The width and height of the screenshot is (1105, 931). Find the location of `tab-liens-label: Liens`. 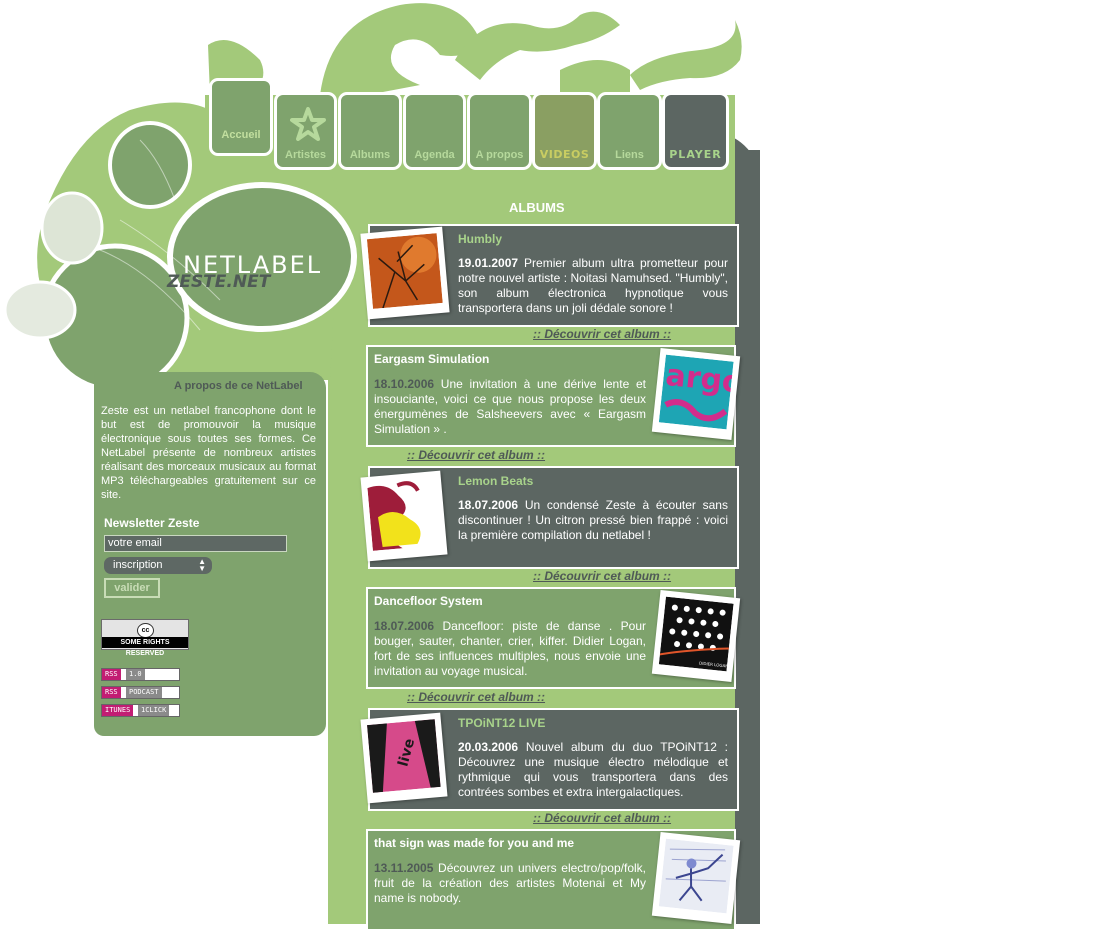

tab-liens-label: Liens is located at coordinates (629, 155).